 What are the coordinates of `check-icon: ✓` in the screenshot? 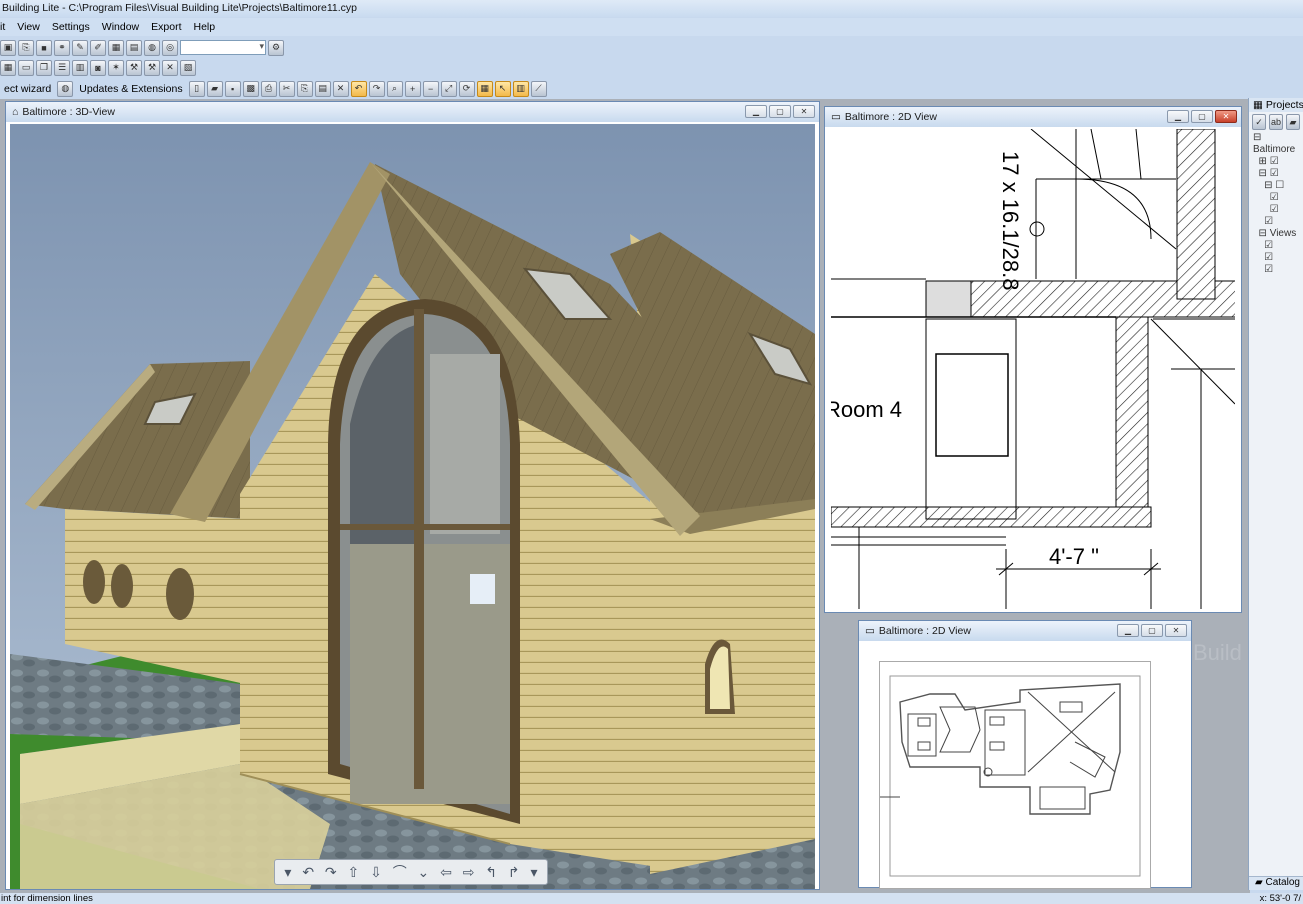 It's located at (1259, 122).